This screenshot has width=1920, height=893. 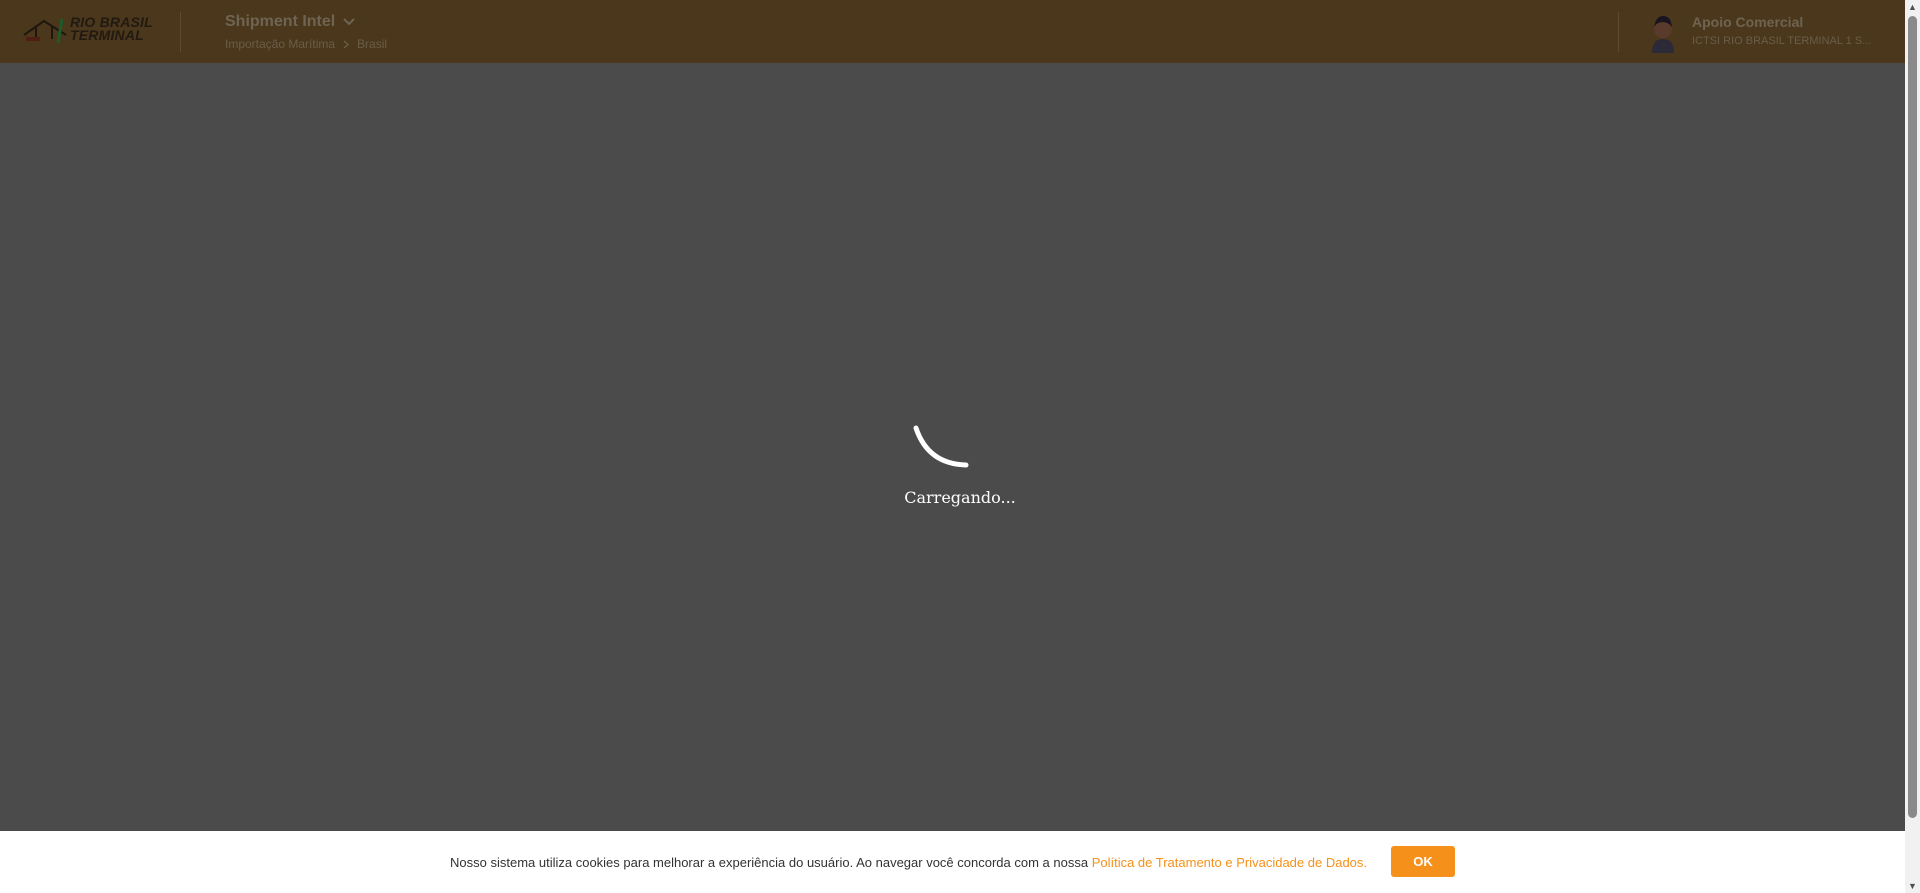 I want to click on chevron-right-icon, so click(x=346, y=44).